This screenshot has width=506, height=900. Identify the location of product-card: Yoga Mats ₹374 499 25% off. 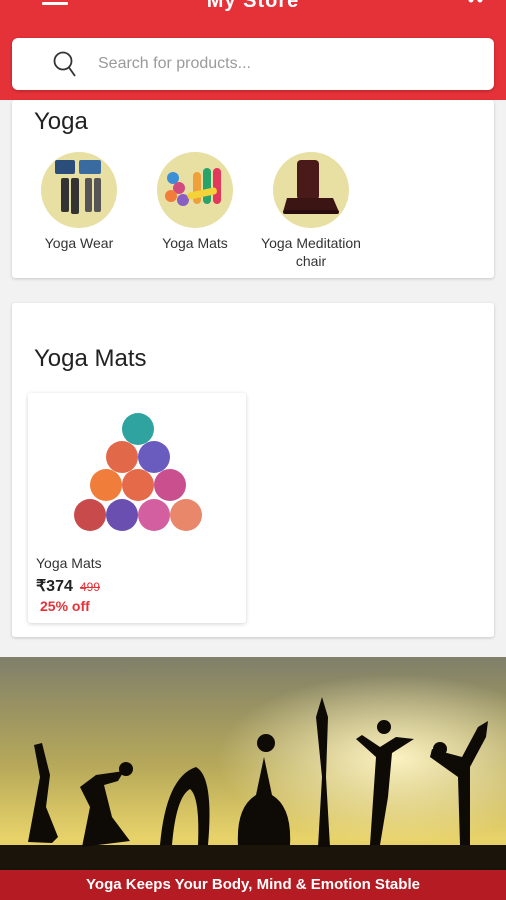
(137, 508).